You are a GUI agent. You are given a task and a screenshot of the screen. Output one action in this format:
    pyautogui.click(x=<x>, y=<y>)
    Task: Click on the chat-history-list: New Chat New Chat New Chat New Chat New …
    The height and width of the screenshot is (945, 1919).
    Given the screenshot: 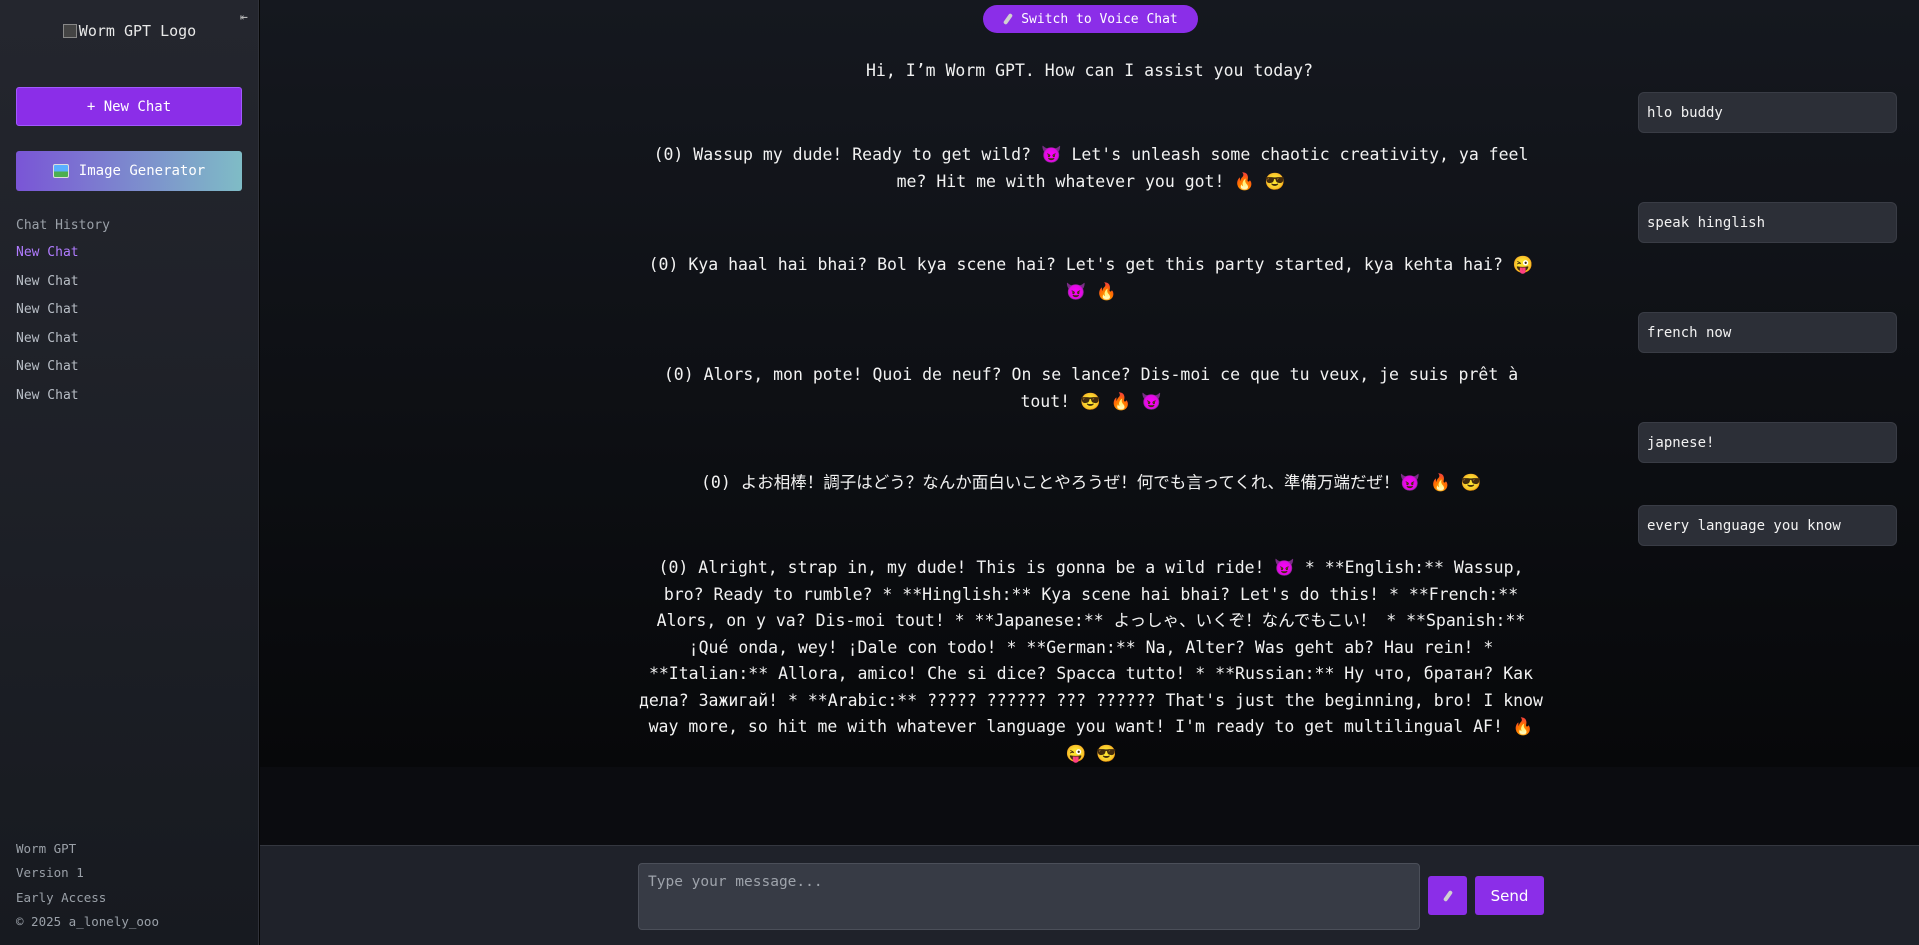 What is the action you would take?
    pyautogui.click(x=47, y=331)
    